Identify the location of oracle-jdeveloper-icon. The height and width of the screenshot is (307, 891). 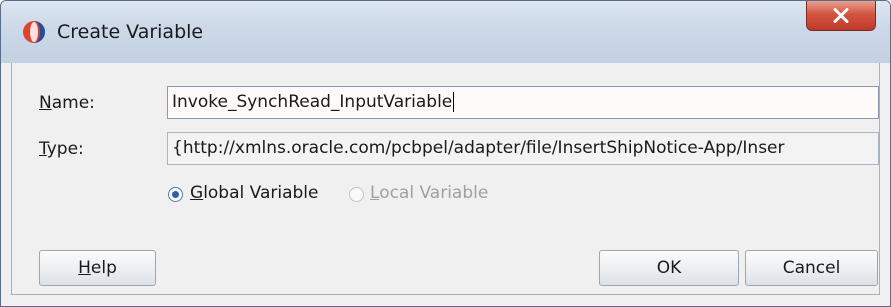
(34, 32).